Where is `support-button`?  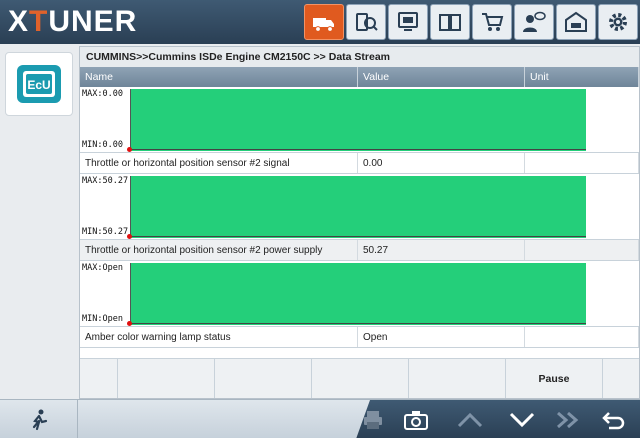 support-button is located at coordinates (534, 22).